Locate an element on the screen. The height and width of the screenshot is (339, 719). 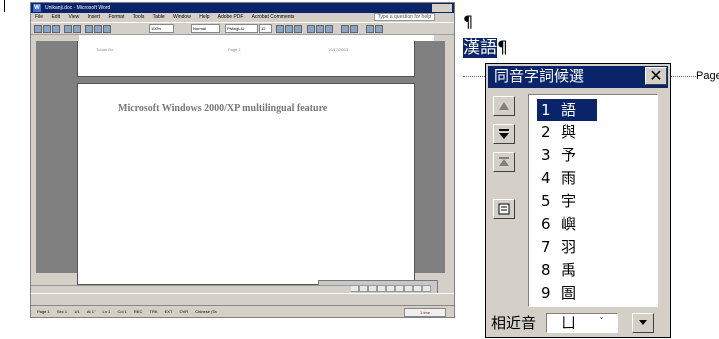
font-field: PMingLiU is located at coordinates (241, 28).